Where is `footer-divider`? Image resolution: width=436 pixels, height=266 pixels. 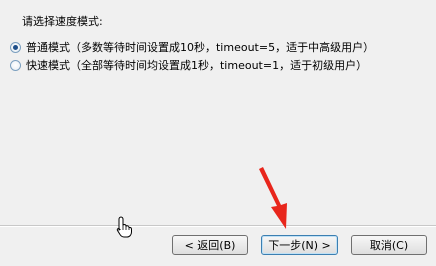
footer-divider is located at coordinates (218, 226).